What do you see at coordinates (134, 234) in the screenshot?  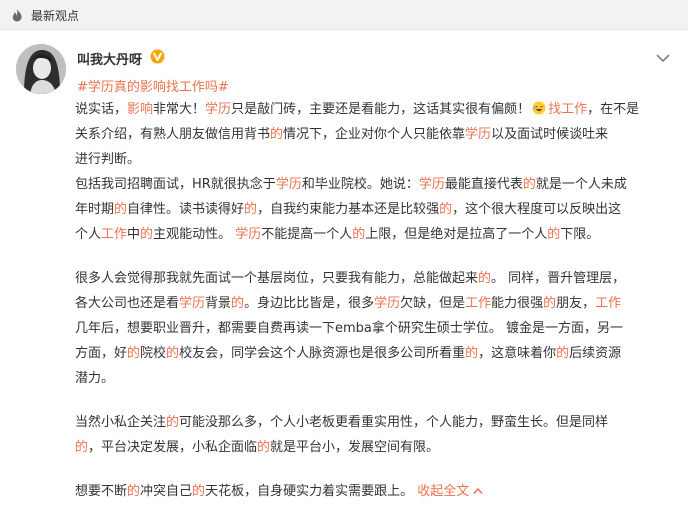 I see `text-segment: 中` at bounding box center [134, 234].